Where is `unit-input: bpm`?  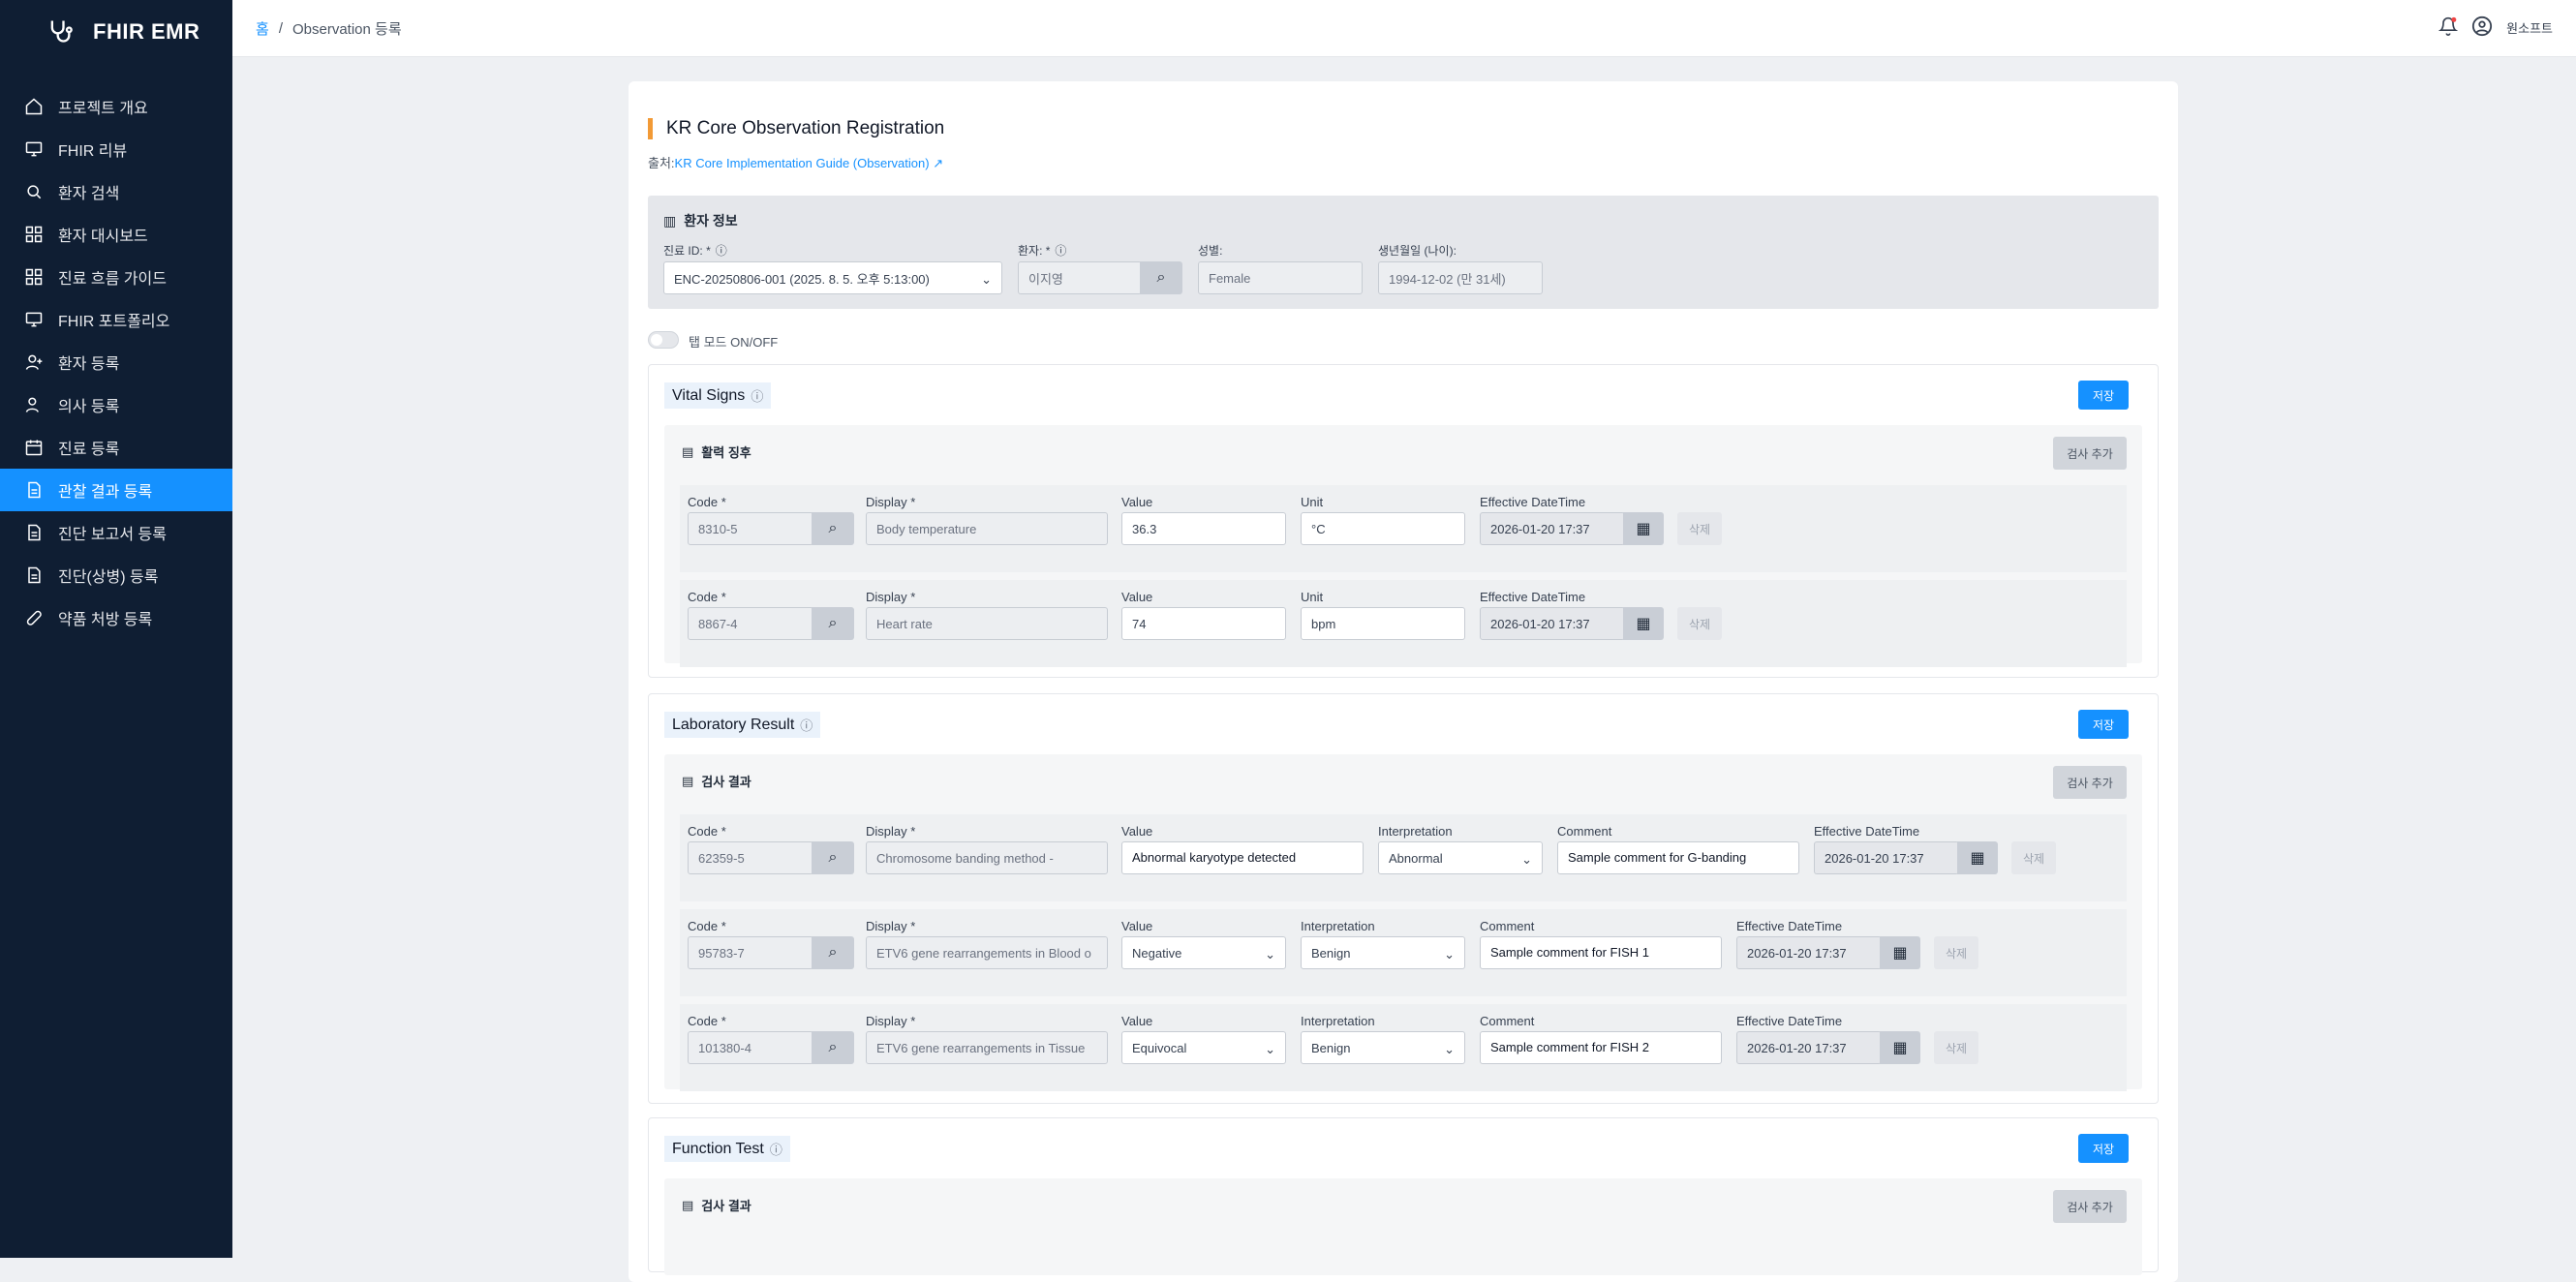 unit-input: bpm is located at coordinates (1383, 623).